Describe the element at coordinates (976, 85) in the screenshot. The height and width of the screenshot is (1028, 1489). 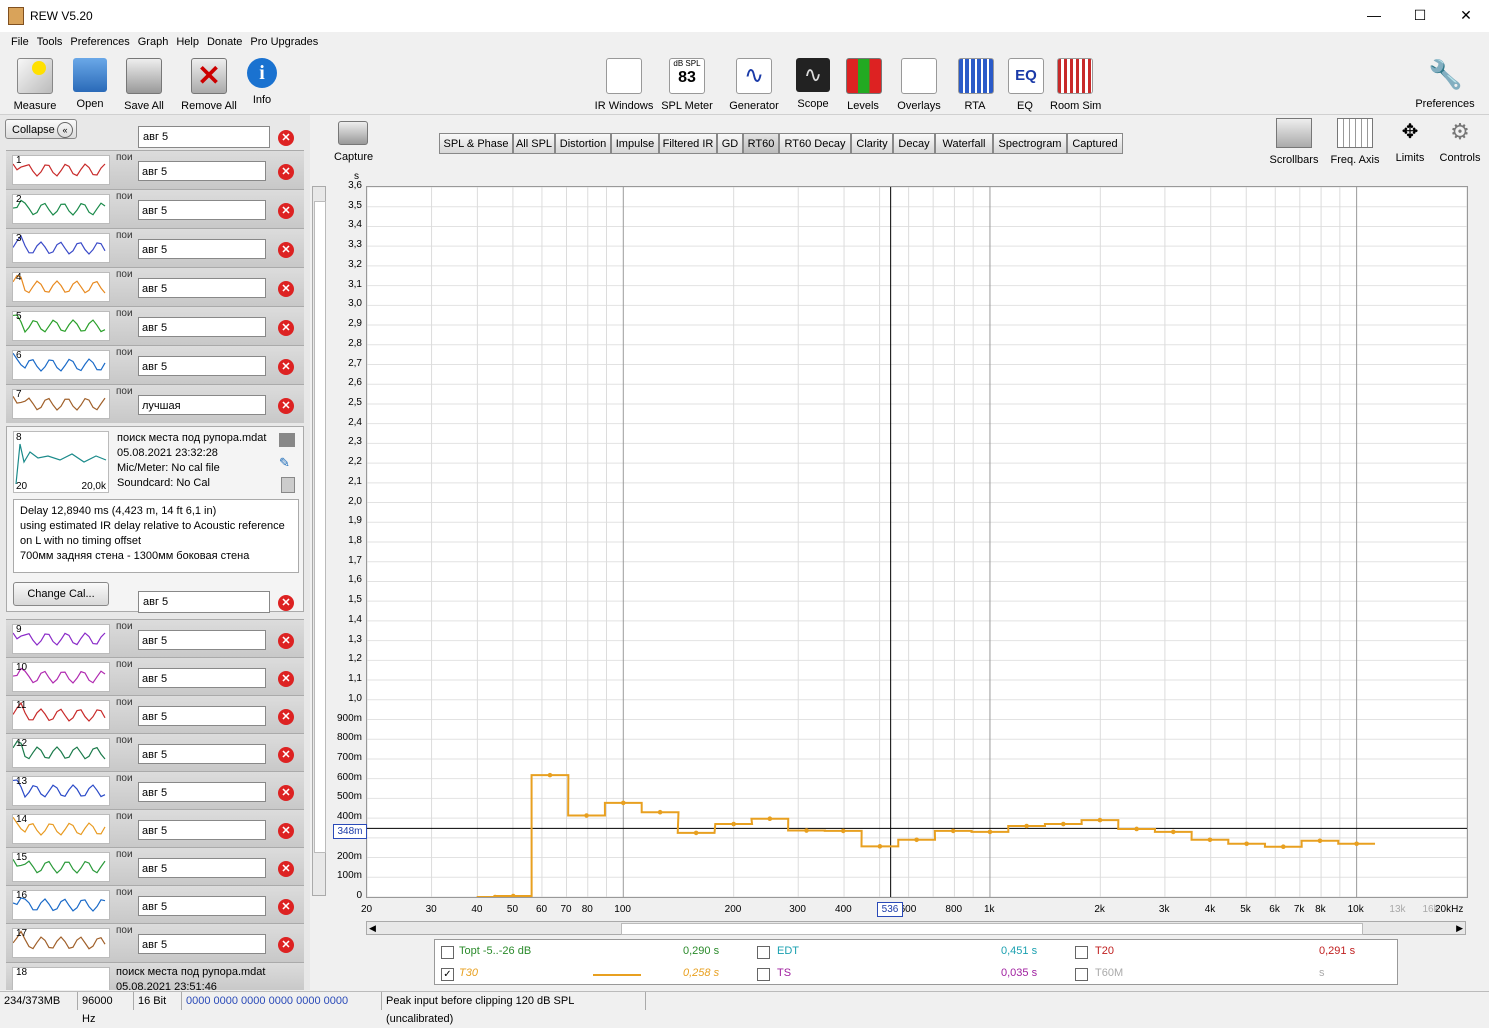
I see `rta-button: RTA` at that location.